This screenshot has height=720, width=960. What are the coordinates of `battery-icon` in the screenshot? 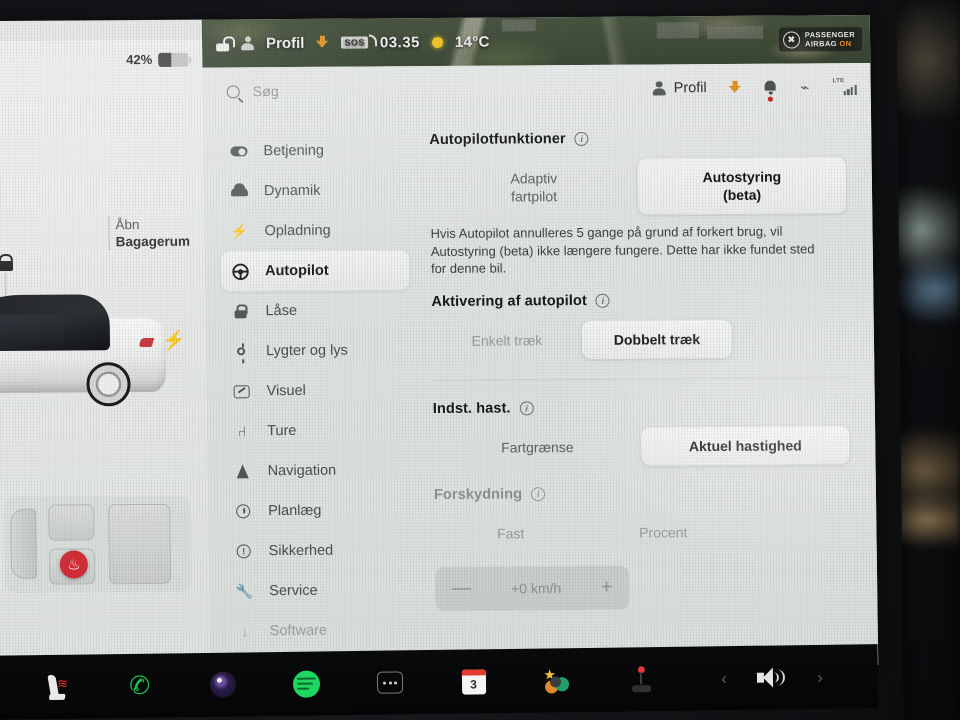 It's located at (173, 59).